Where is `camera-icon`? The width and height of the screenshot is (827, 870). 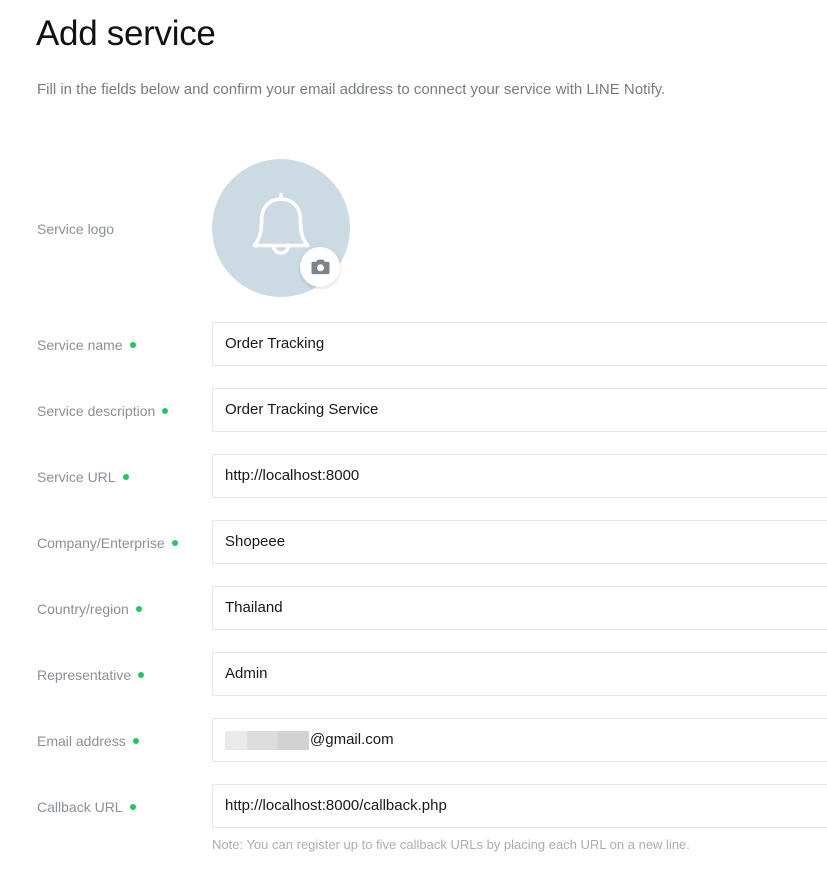
camera-icon is located at coordinates (320, 267).